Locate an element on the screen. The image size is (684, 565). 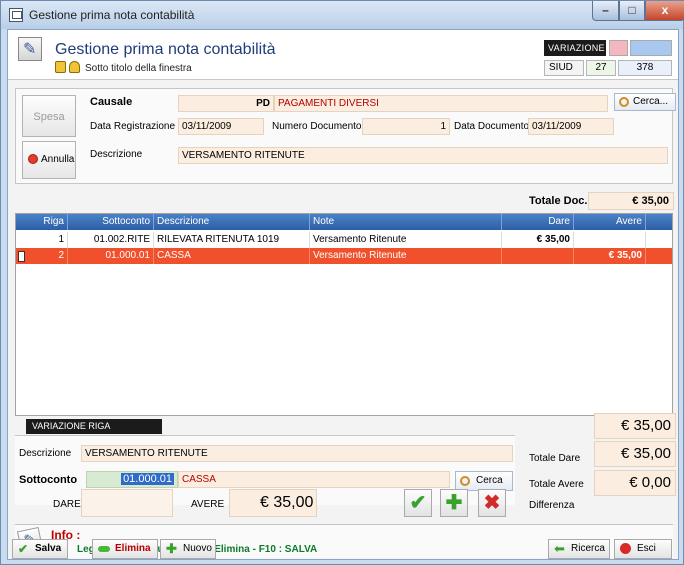
esci-button: Esci is located at coordinates (643, 549).